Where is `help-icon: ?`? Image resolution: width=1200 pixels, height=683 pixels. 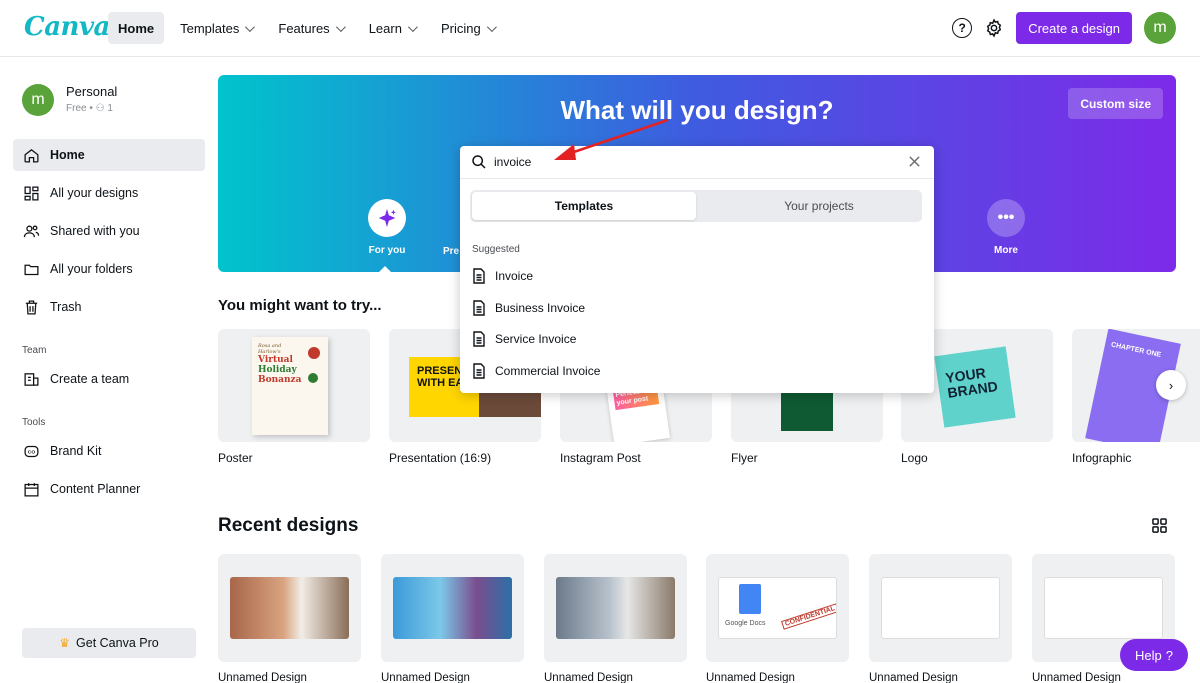
help-icon: ? is located at coordinates (962, 28).